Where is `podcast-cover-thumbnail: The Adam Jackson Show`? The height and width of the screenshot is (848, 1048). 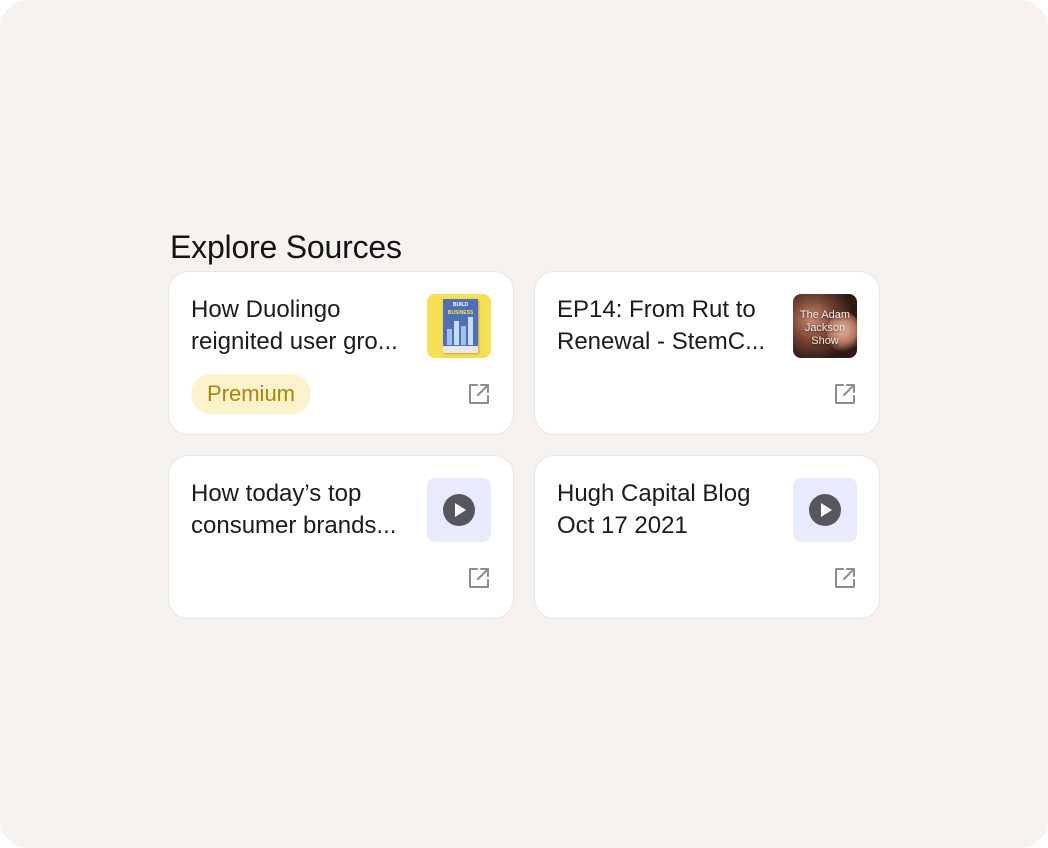
podcast-cover-thumbnail: The Adam Jackson Show is located at coordinates (825, 326).